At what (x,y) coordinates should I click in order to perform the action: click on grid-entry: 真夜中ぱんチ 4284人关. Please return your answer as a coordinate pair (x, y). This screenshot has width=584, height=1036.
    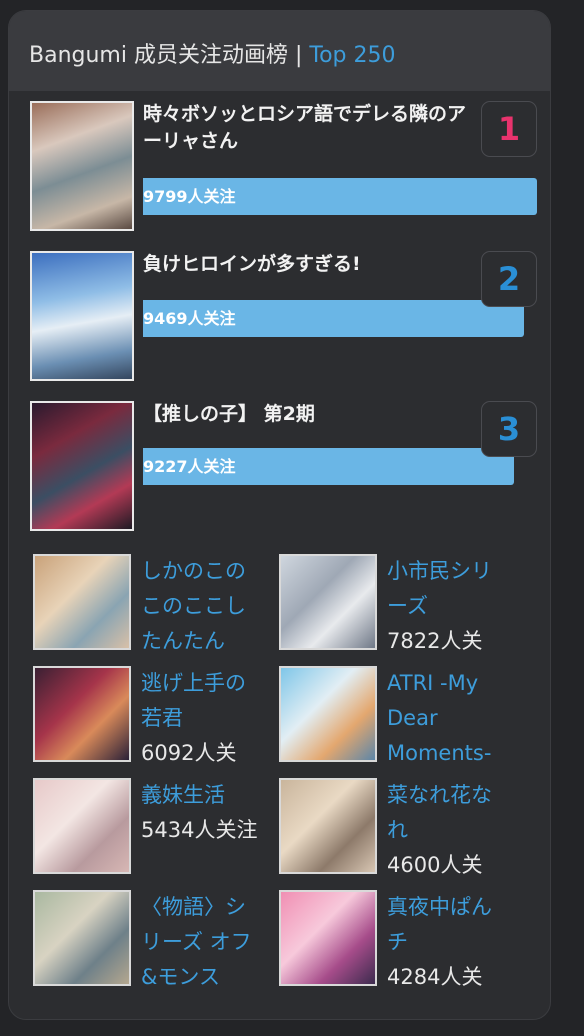
    Looking at the image, I should click on (399, 945).